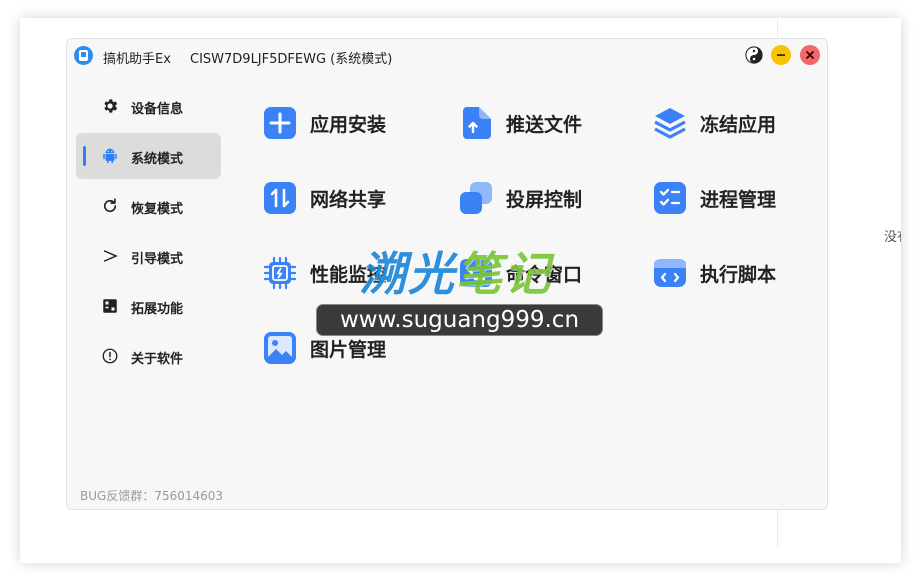 This screenshot has width=921, height=582. I want to click on feature-freeze-app: 冻结应用, so click(714, 123).